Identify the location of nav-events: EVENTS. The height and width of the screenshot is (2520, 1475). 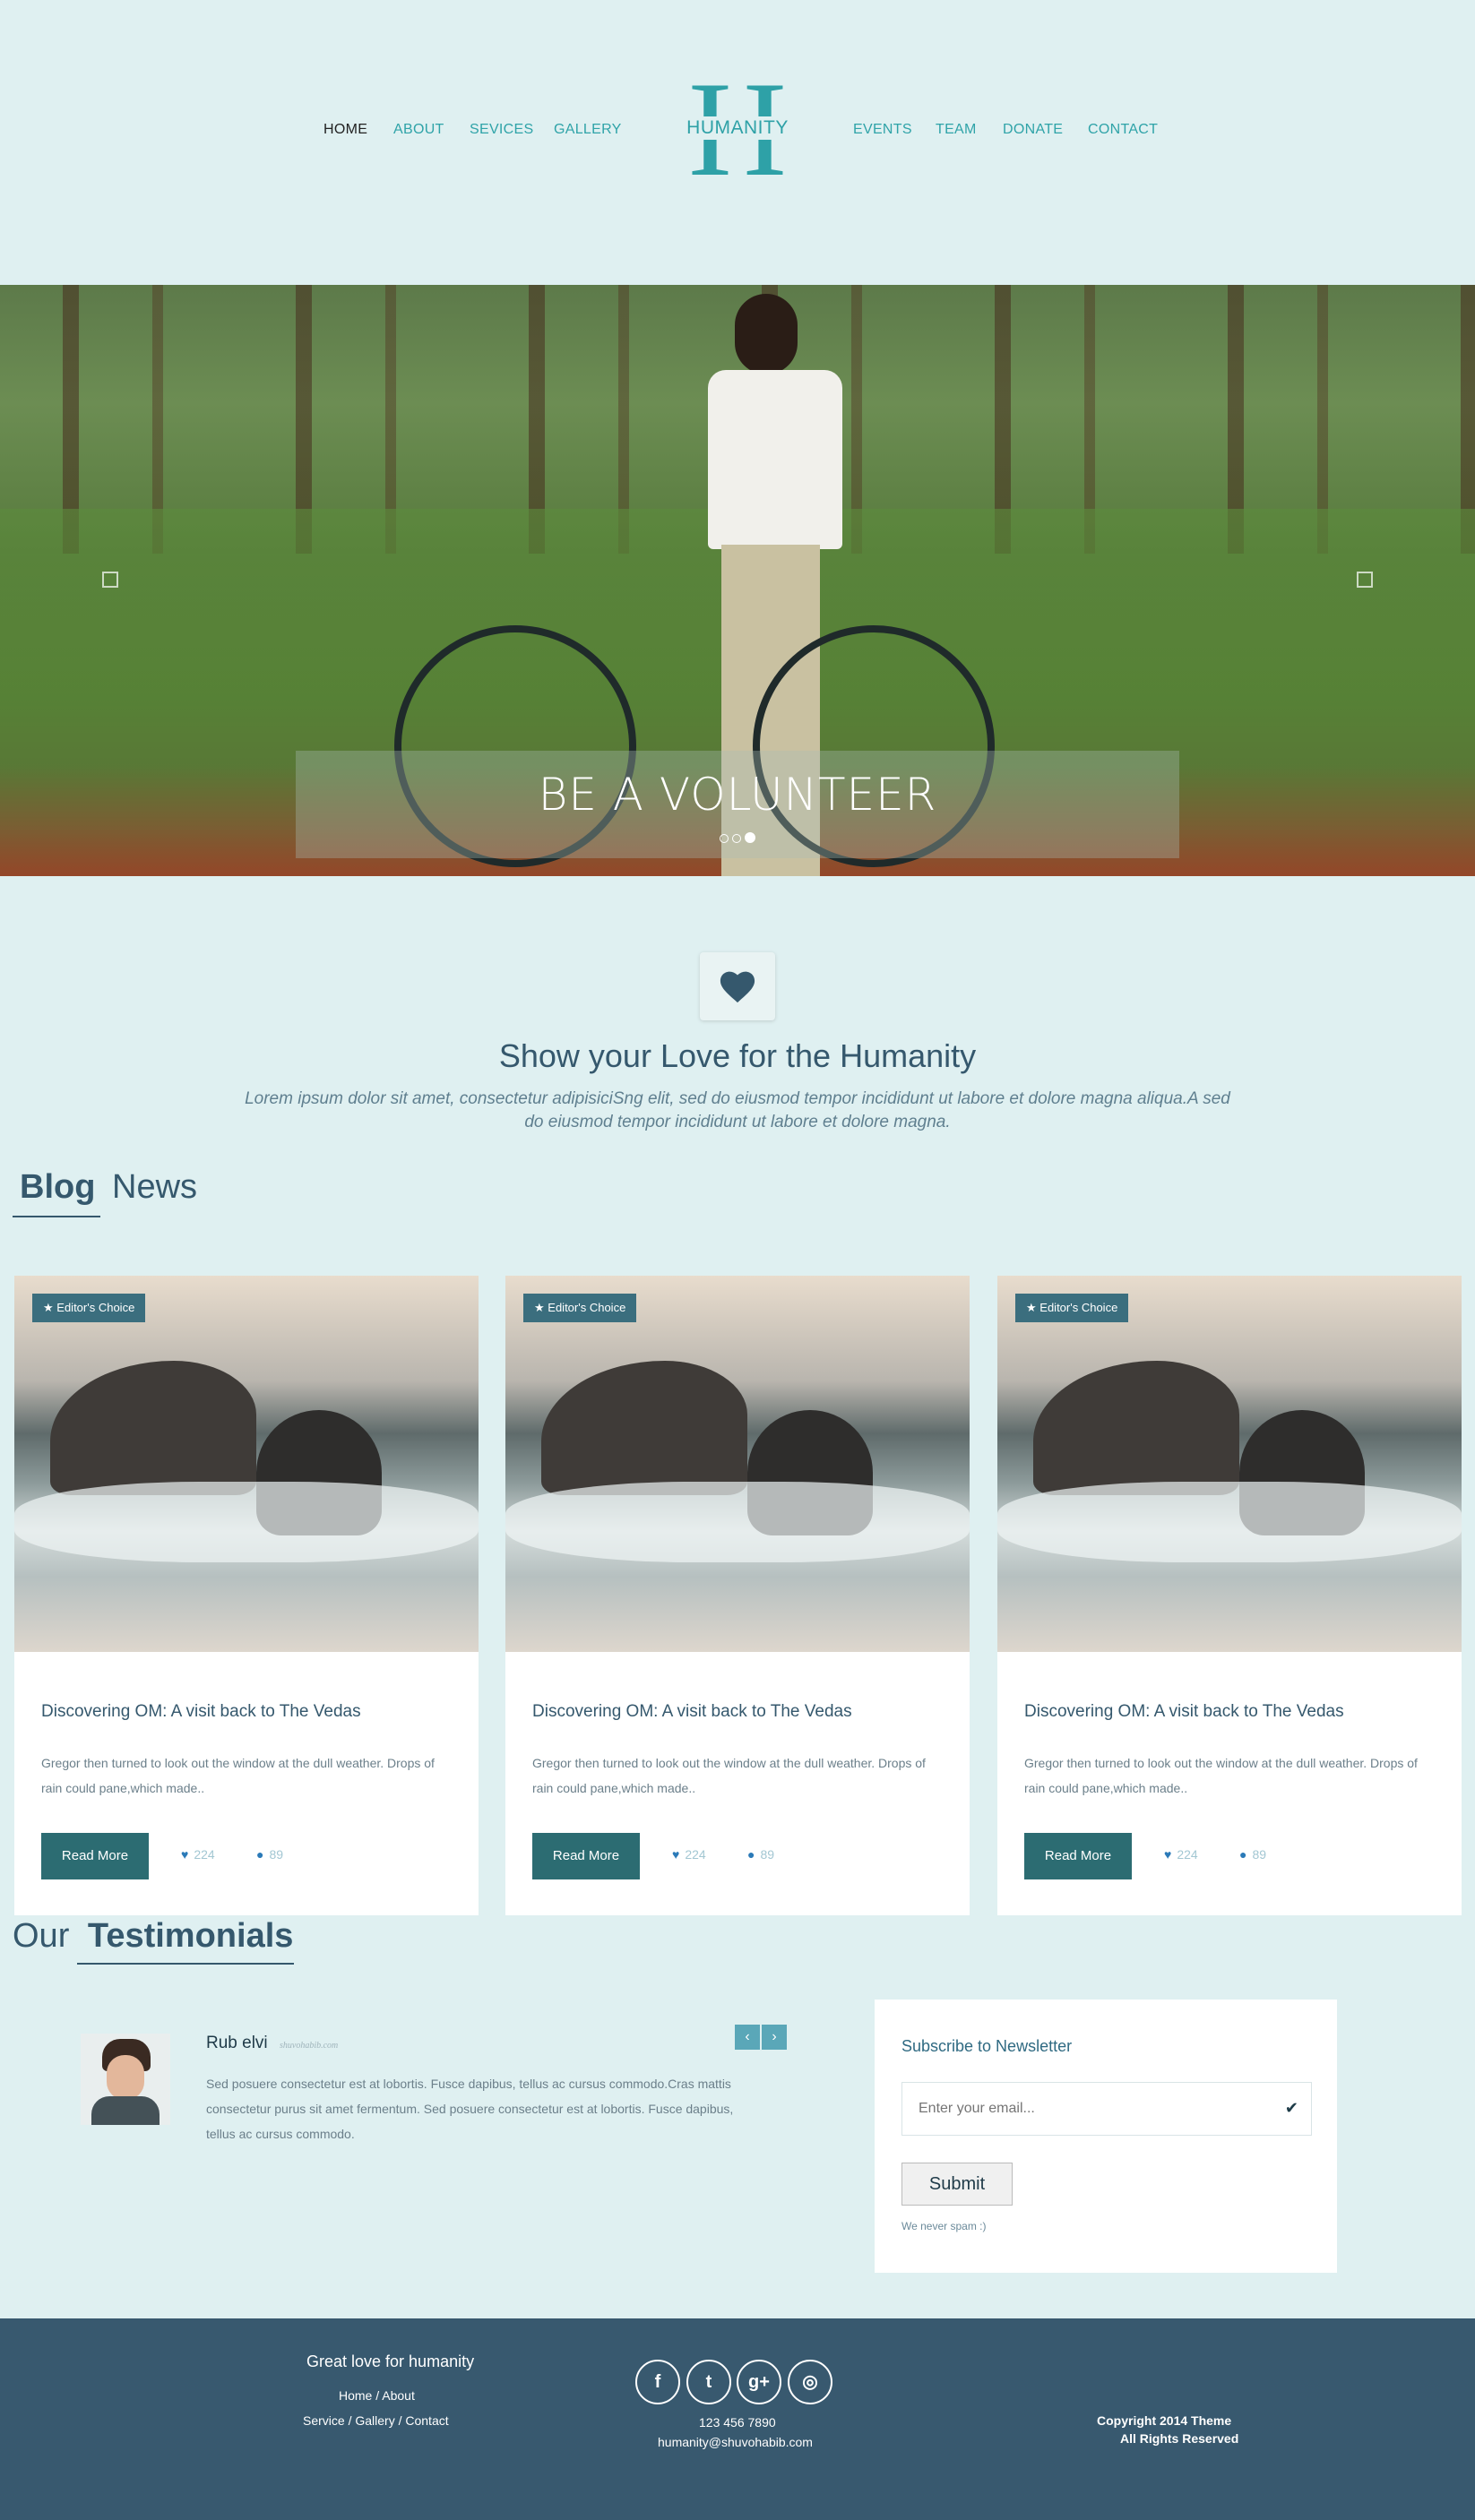
(882, 130).